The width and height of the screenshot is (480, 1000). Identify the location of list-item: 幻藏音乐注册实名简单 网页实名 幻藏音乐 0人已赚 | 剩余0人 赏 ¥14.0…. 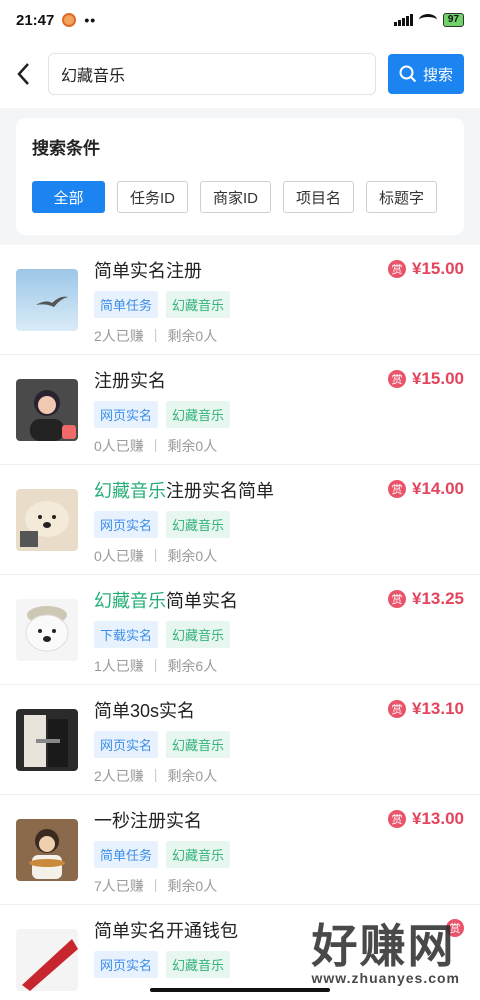
(240, 520).